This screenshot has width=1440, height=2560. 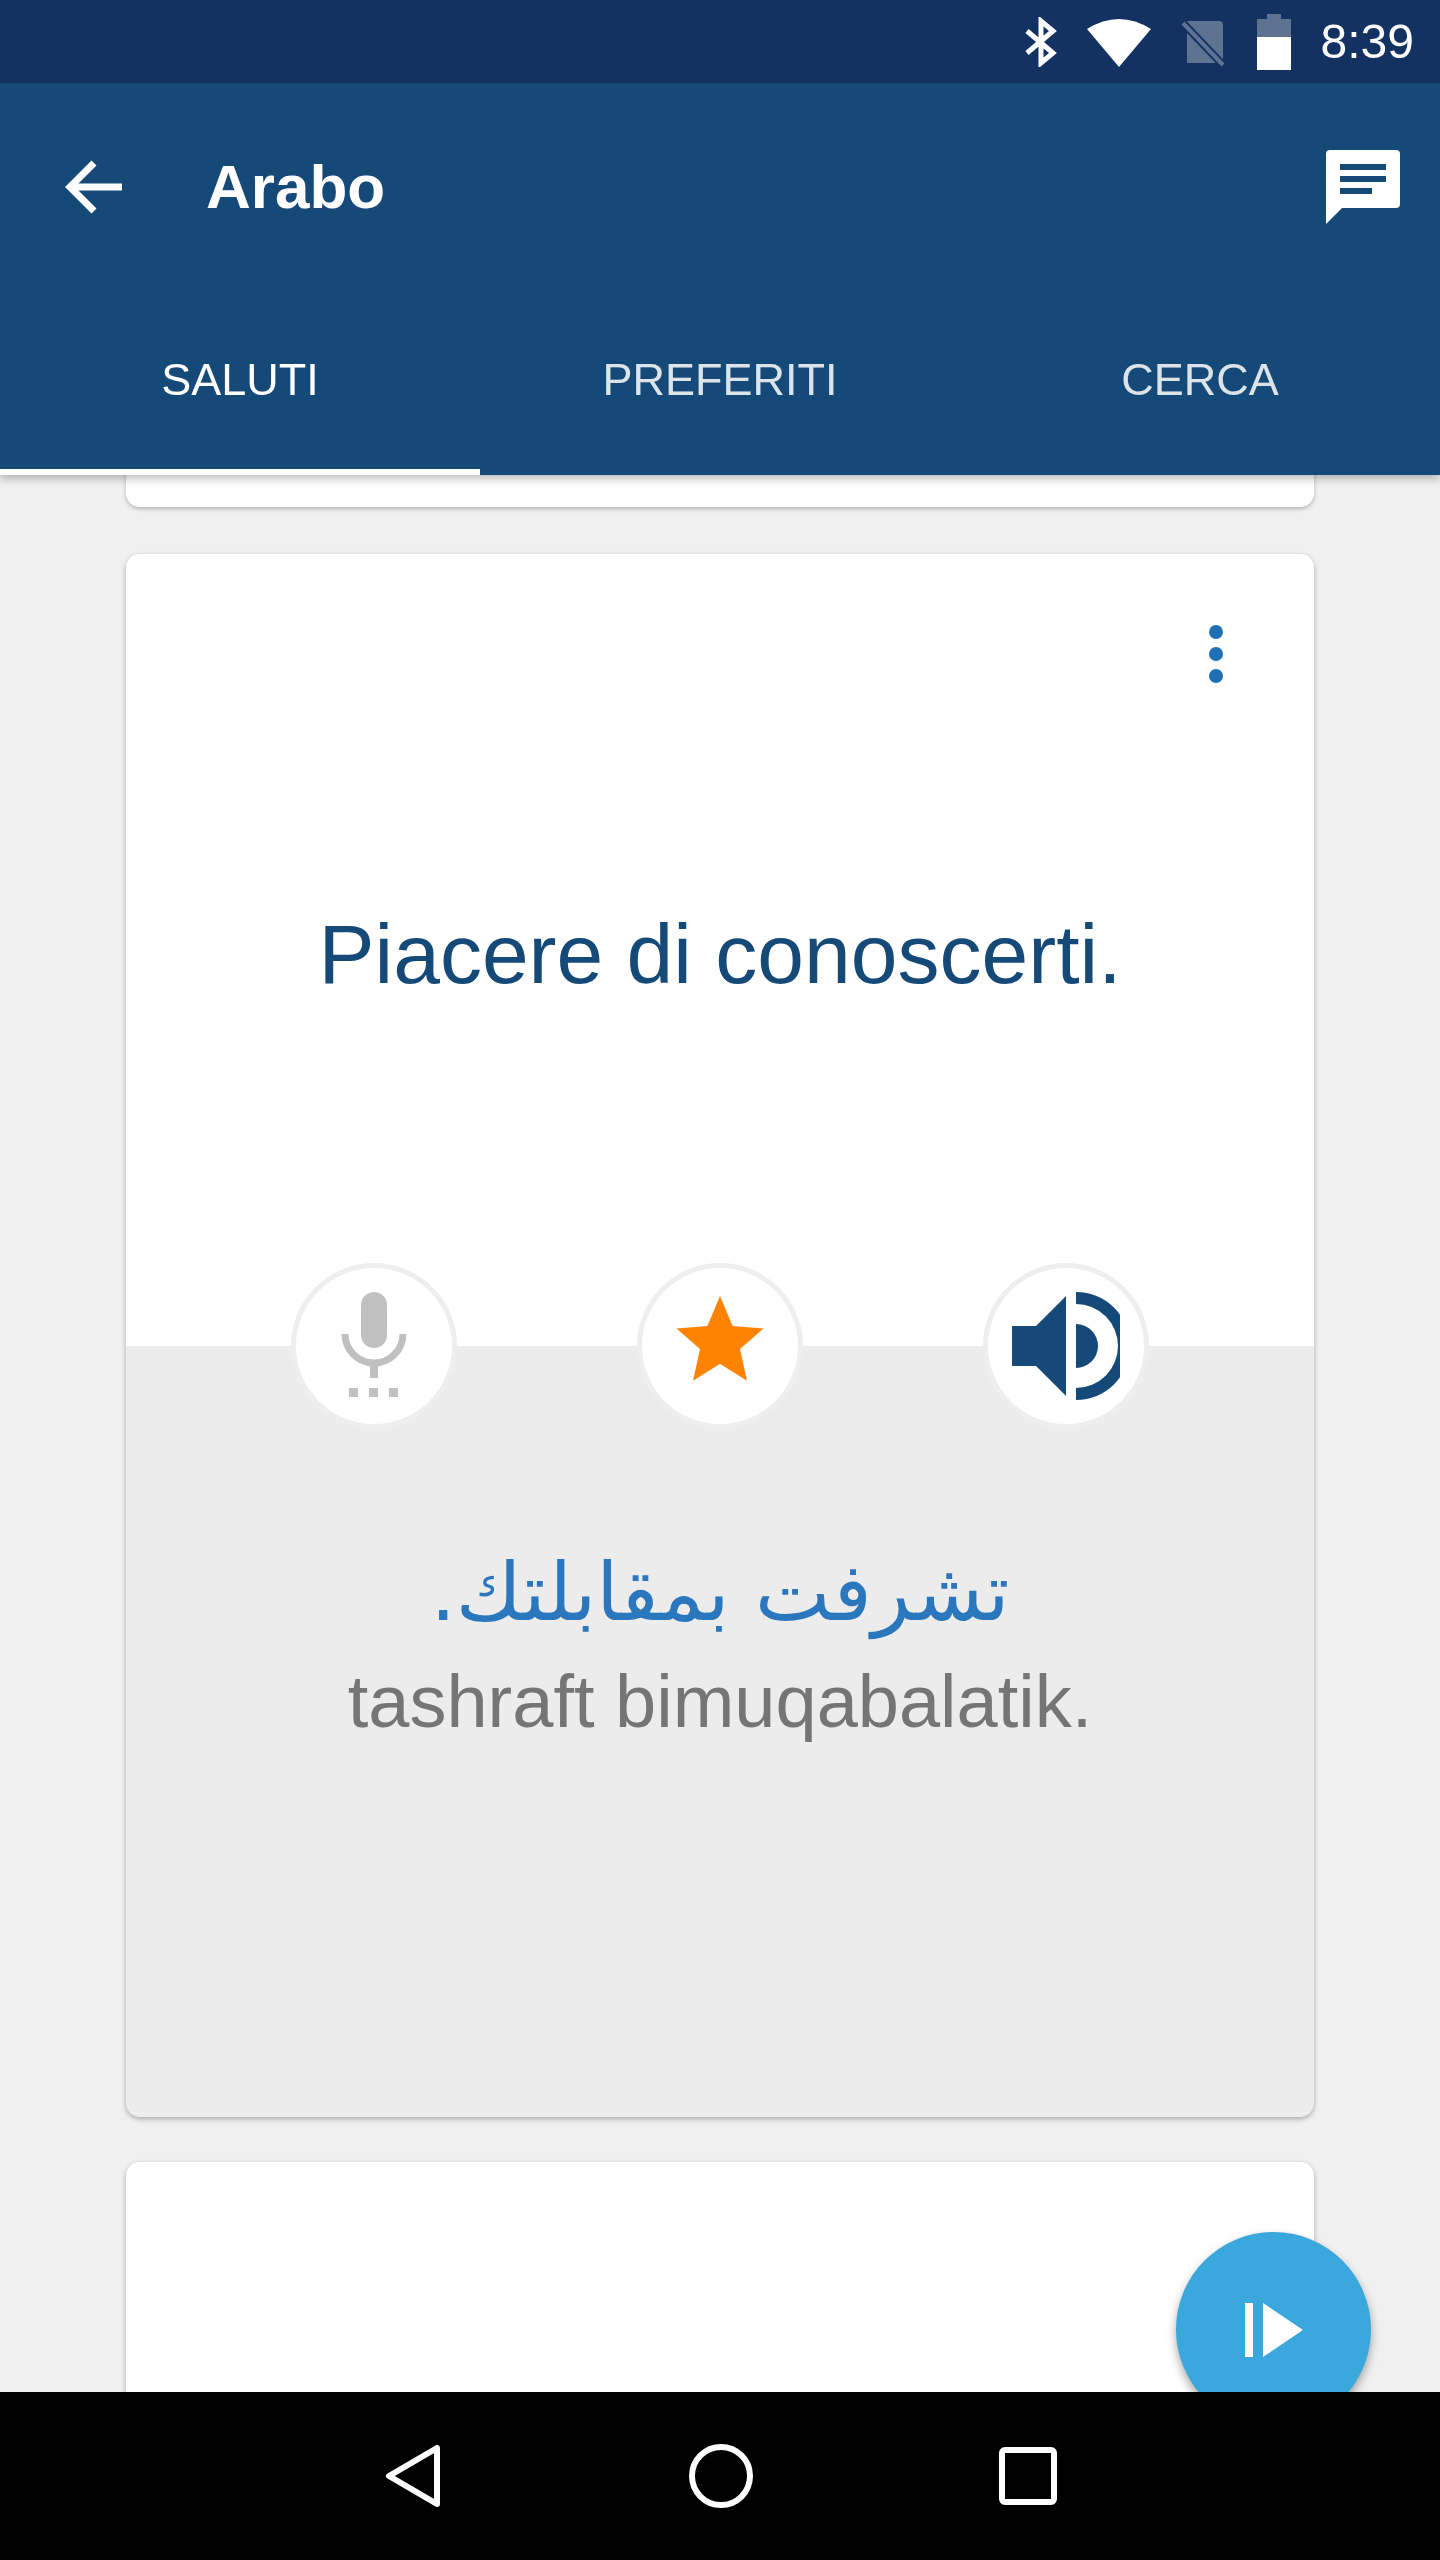 I want to click on play-icon, so click(x=1273, y=2329).